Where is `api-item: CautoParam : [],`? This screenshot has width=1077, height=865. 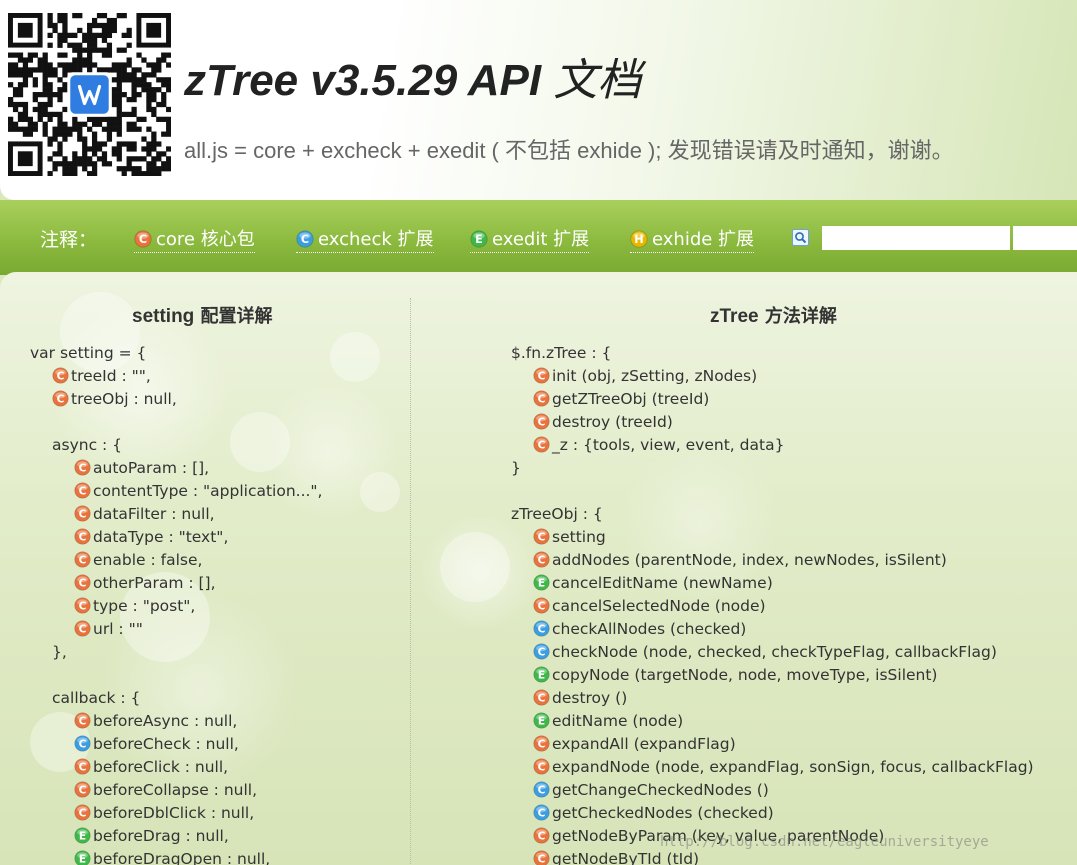
api-item: CautoParam : [], is located at coordinates (141, 468).